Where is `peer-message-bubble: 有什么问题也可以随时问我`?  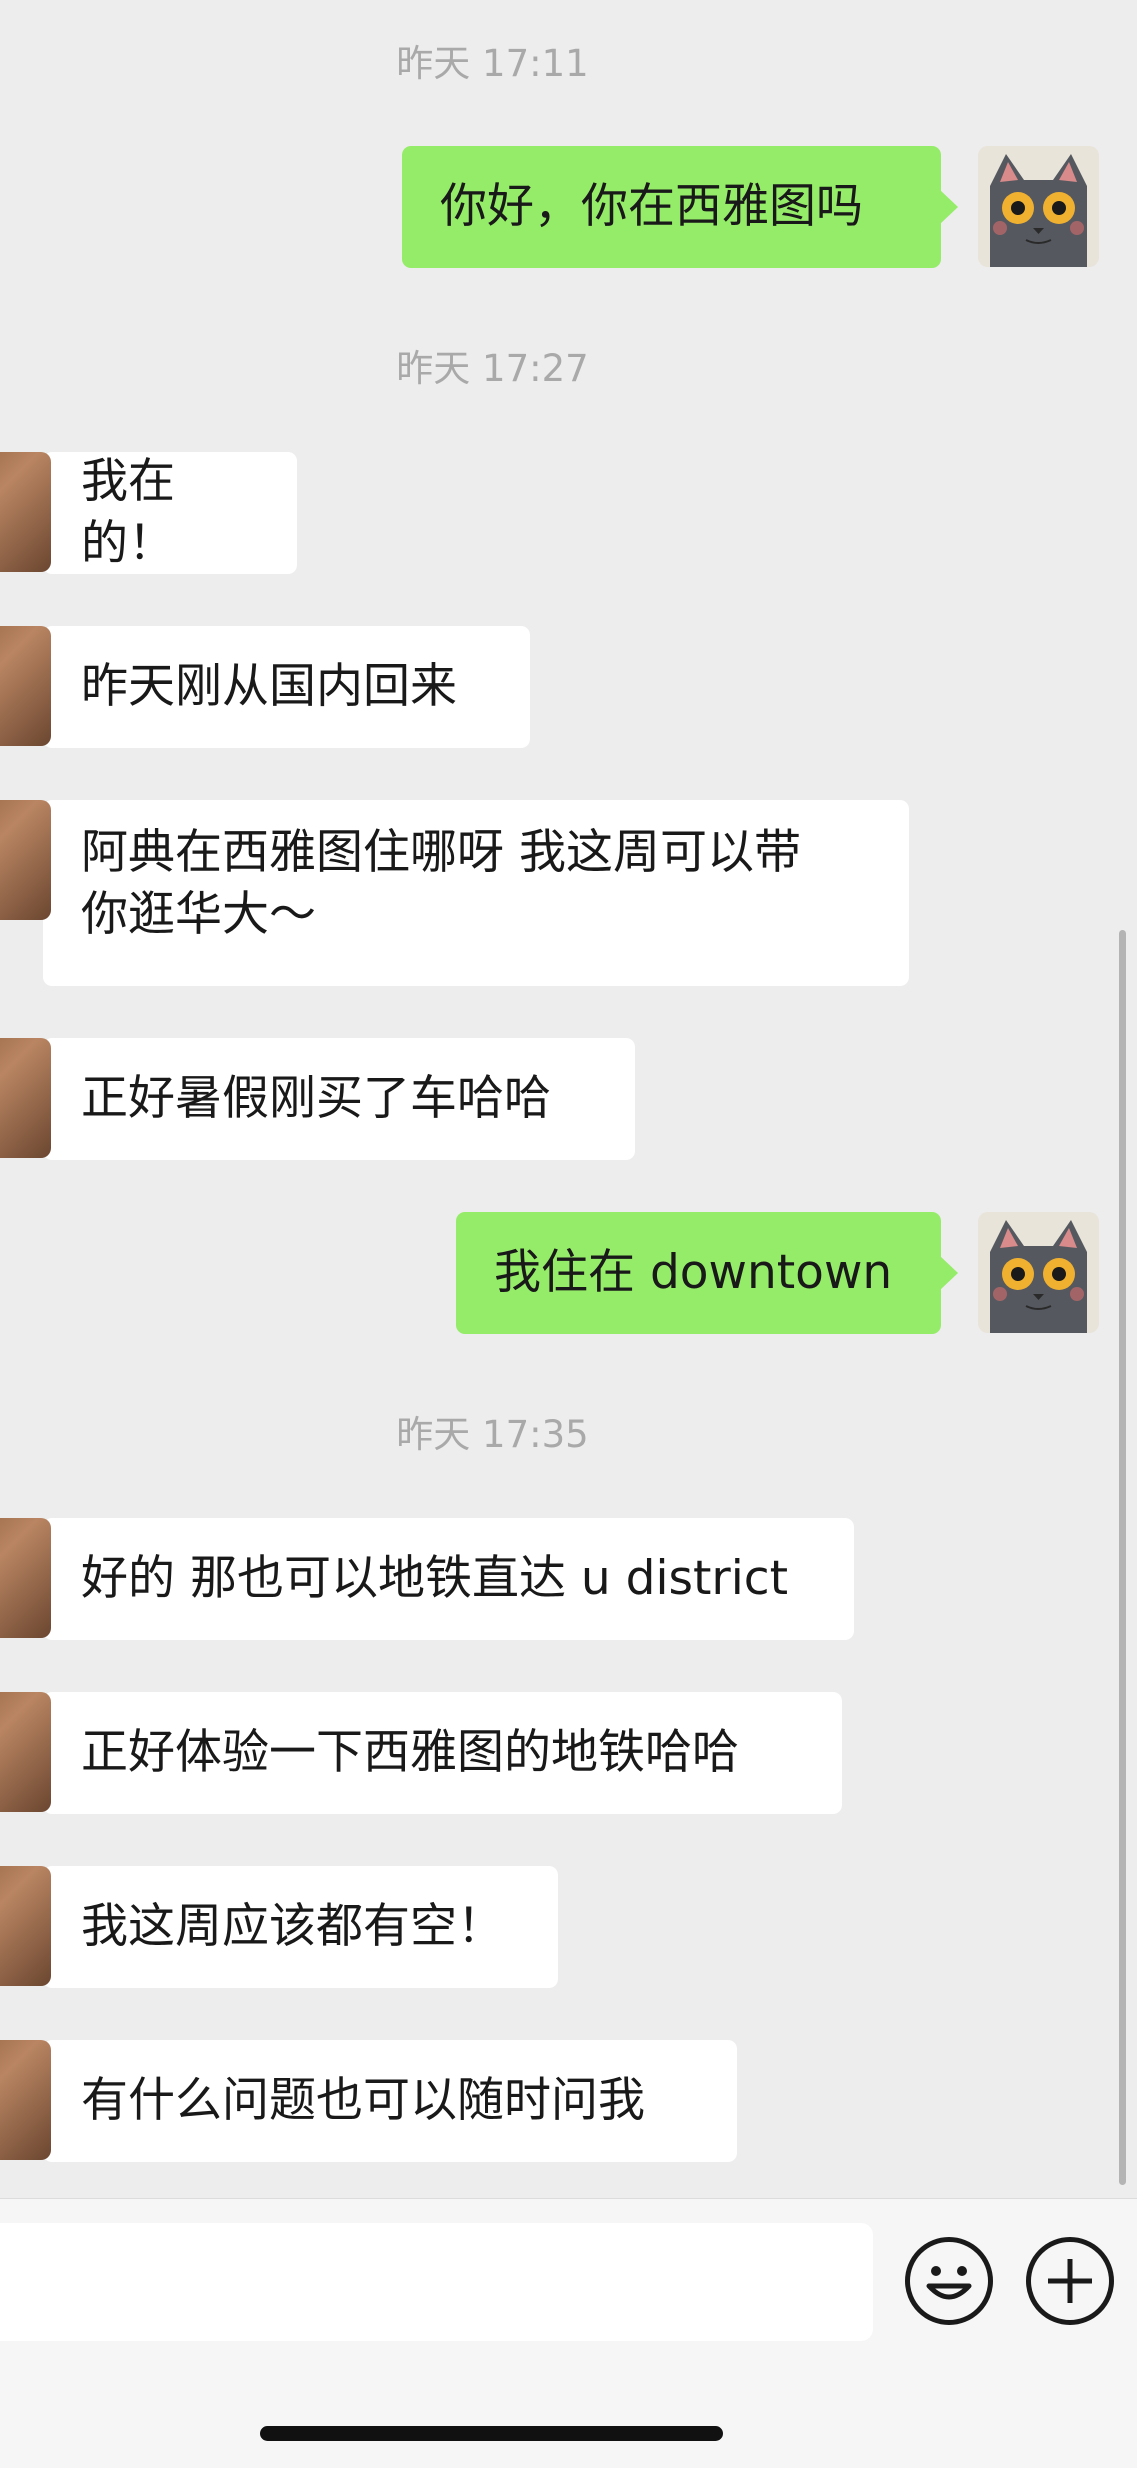 peer-message-bubble: 有什么问题也可以随时问我 is located at coordinates (368, 2101).